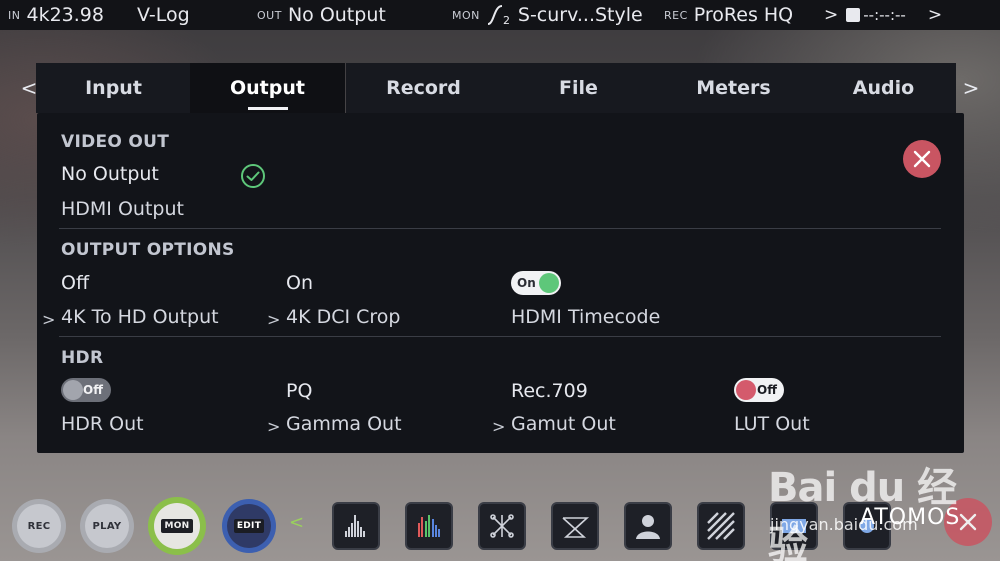 The width and height of the screenshot is (1000, 561). I want to click on anamorphic-icon, so click(867, 526).